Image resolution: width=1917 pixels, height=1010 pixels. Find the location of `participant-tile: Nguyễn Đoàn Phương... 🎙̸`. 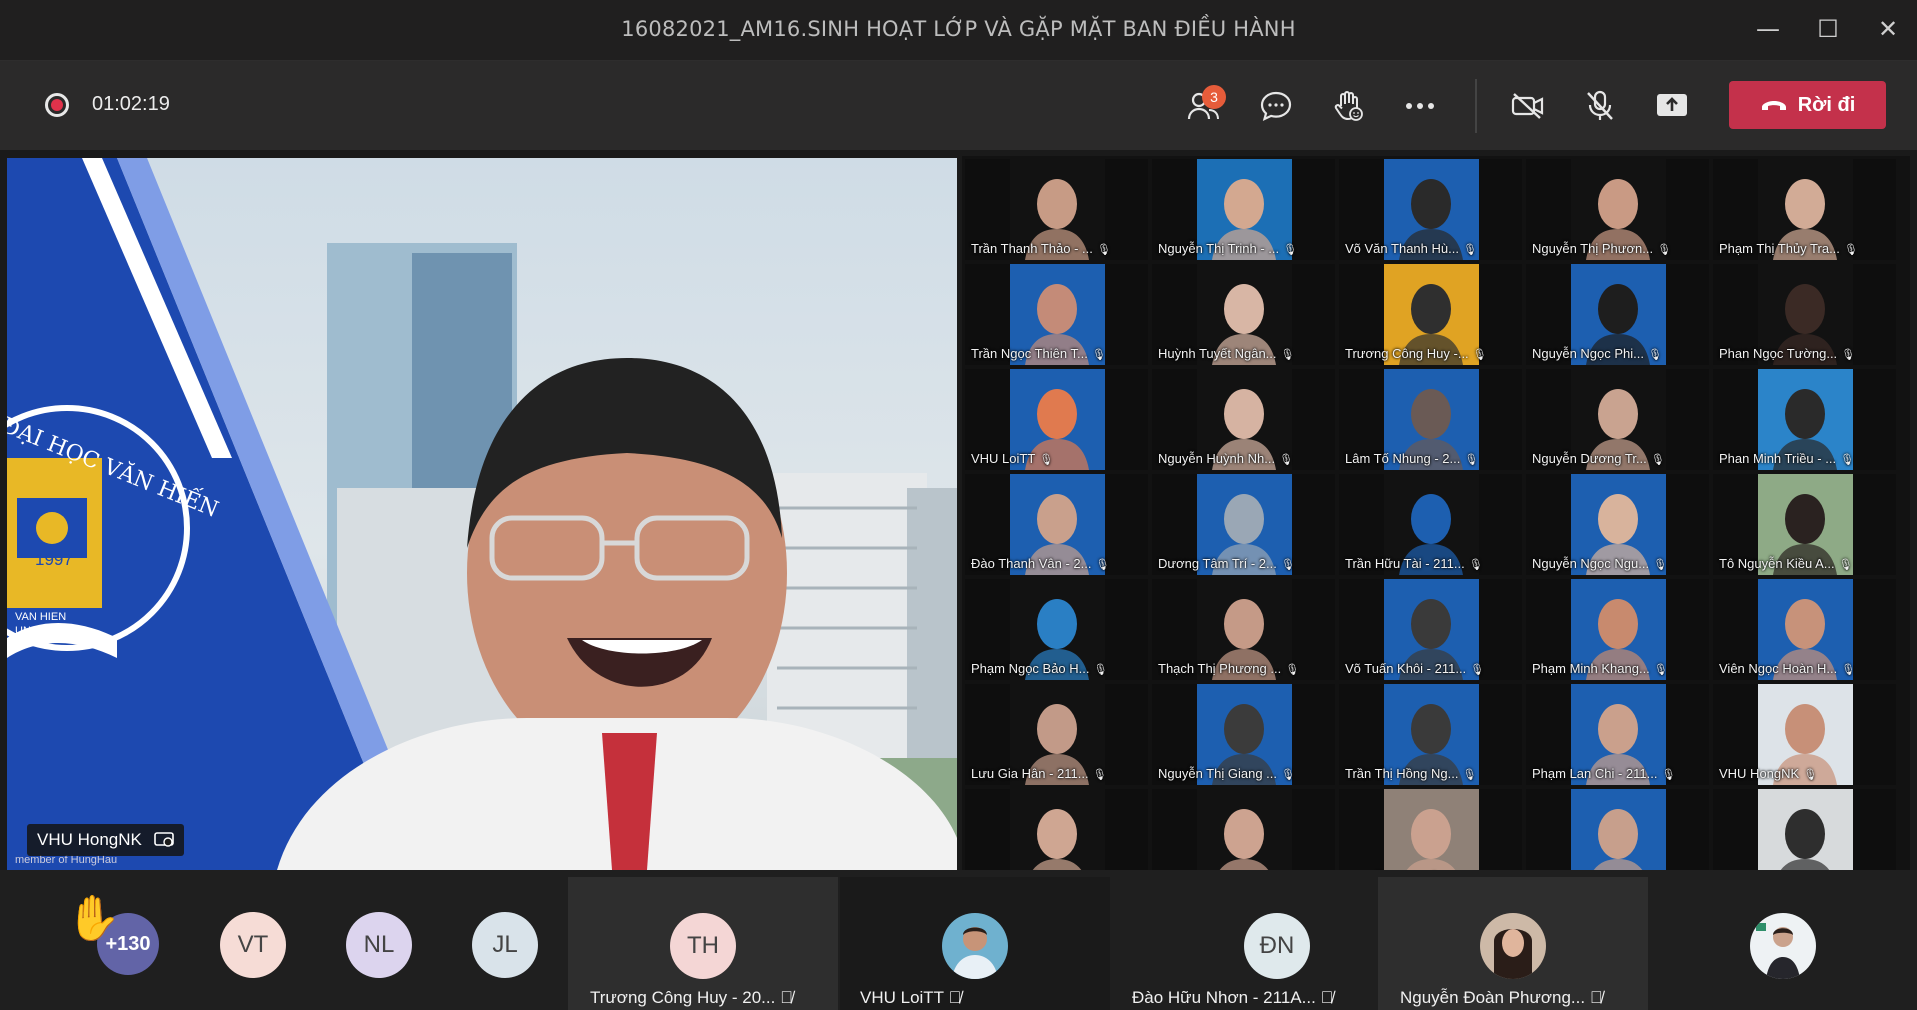

participant-tile: Nguyễn Đoàn Phương... 🎙̸ is located at coordinates (1513, 943).